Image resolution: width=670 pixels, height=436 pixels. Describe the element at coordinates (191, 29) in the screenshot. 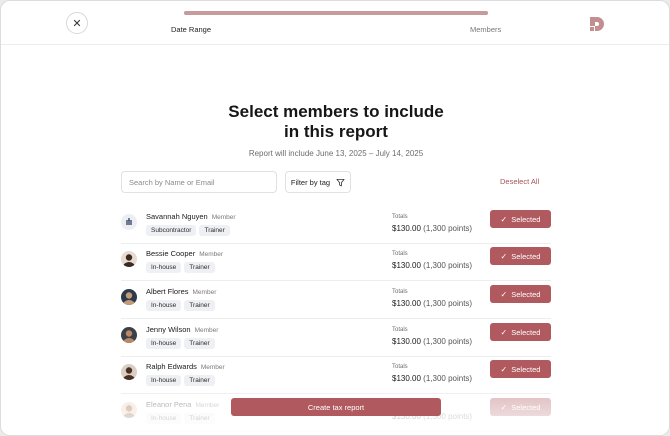

I see `step-date-range: Date Range` at that location.